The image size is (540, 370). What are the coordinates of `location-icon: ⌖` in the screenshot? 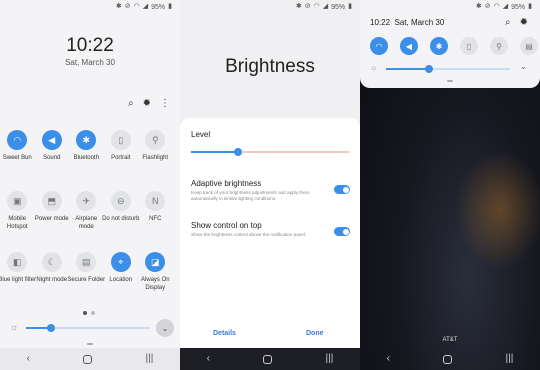 It's located at (120, 262).